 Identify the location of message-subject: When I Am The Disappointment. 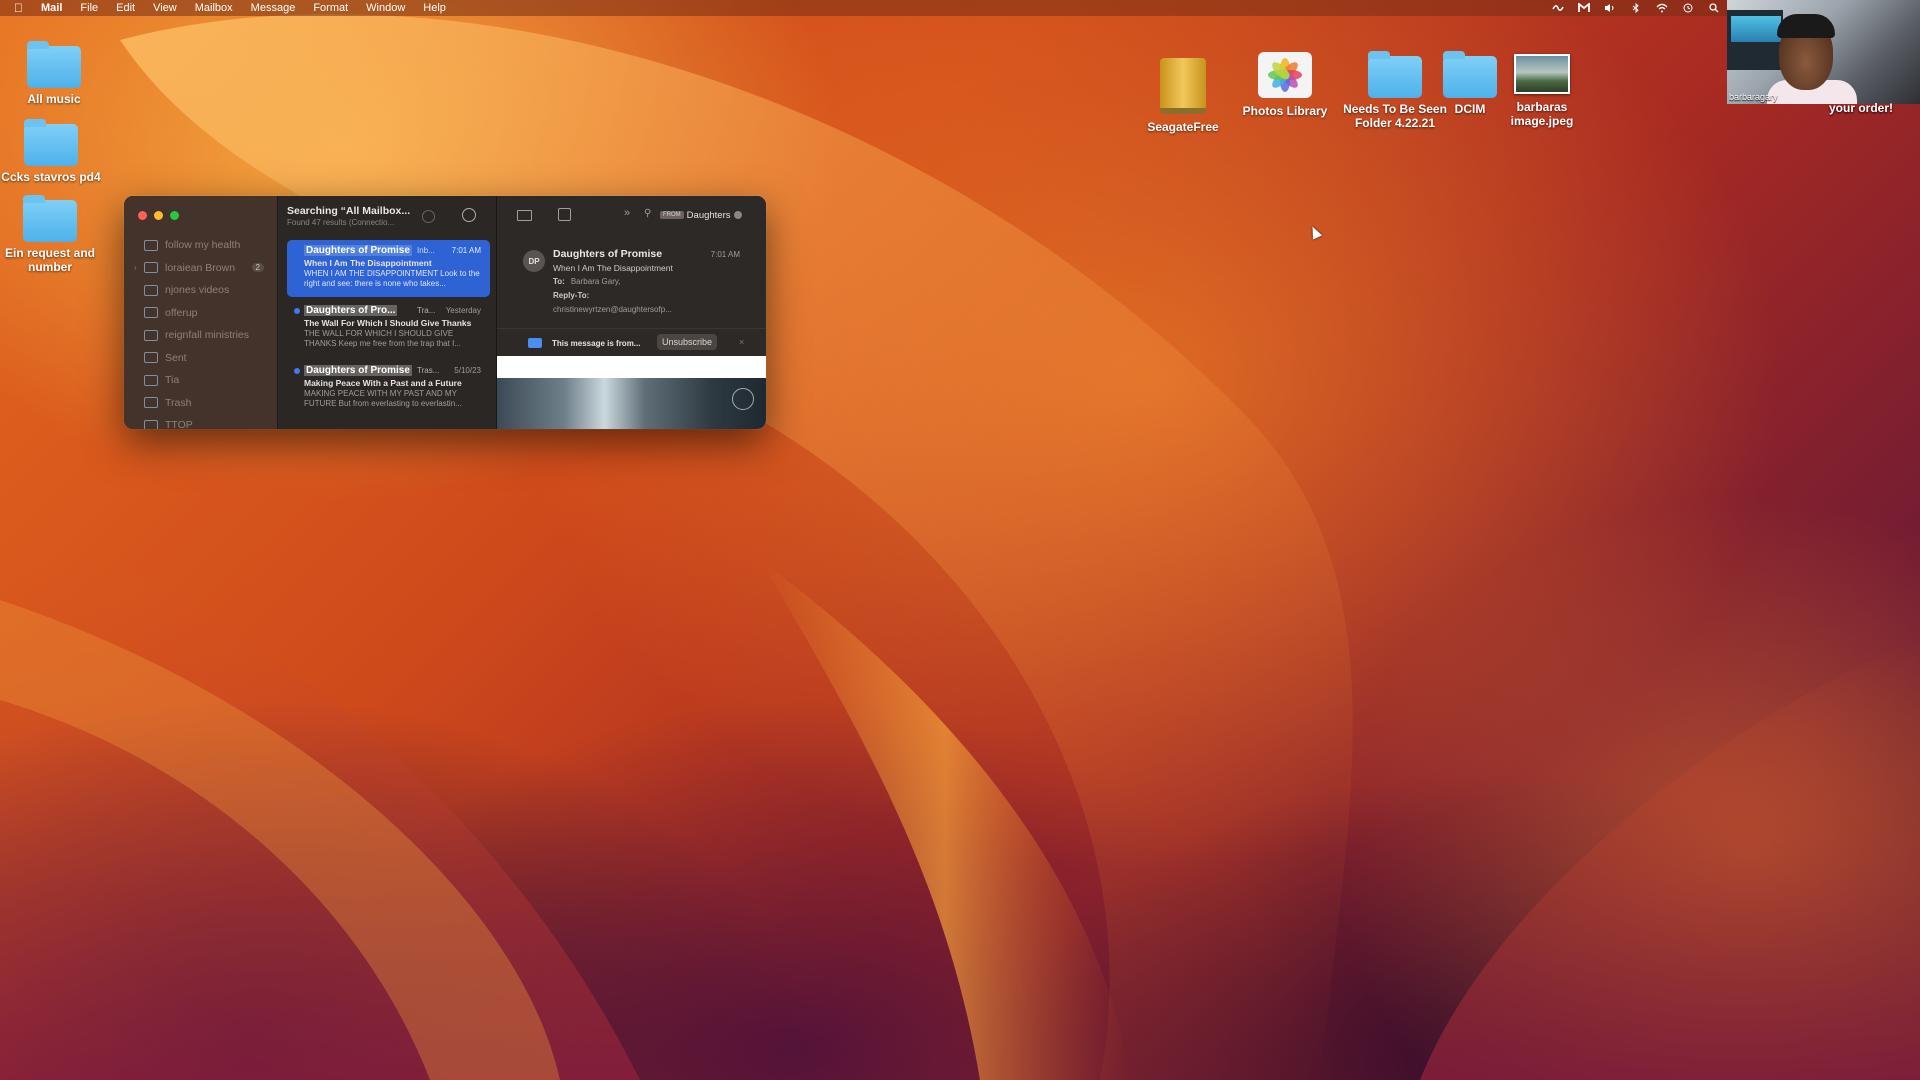
(368, 263).